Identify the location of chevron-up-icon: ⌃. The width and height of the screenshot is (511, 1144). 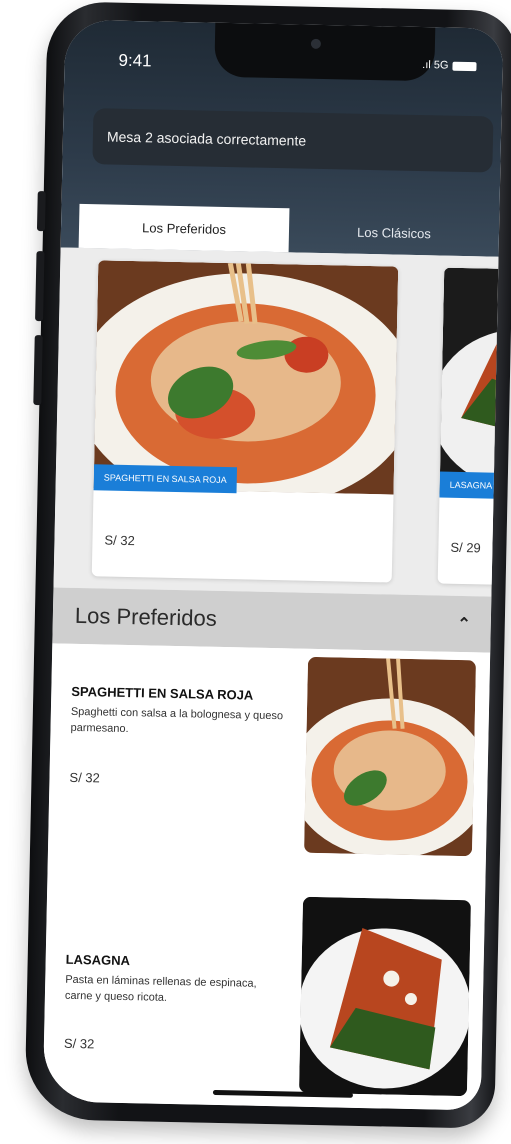
(464, 624).